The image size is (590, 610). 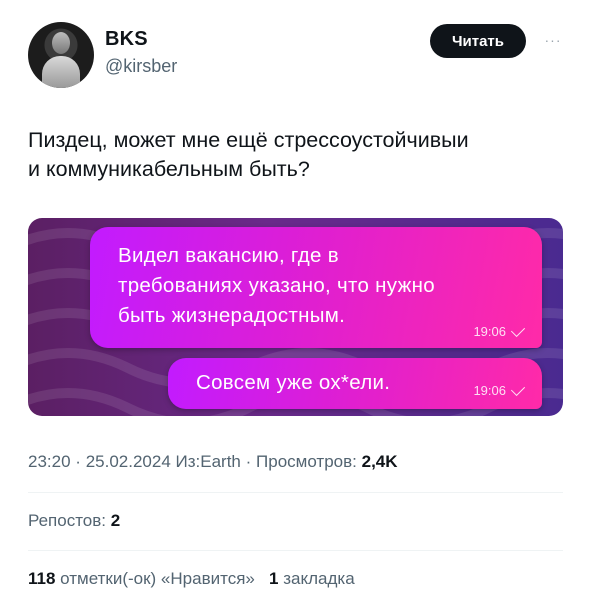 What do you see at coordinates (478, 41) in the screenshot?
I see `follow-button: Читать` at bounding box center [478, 41].